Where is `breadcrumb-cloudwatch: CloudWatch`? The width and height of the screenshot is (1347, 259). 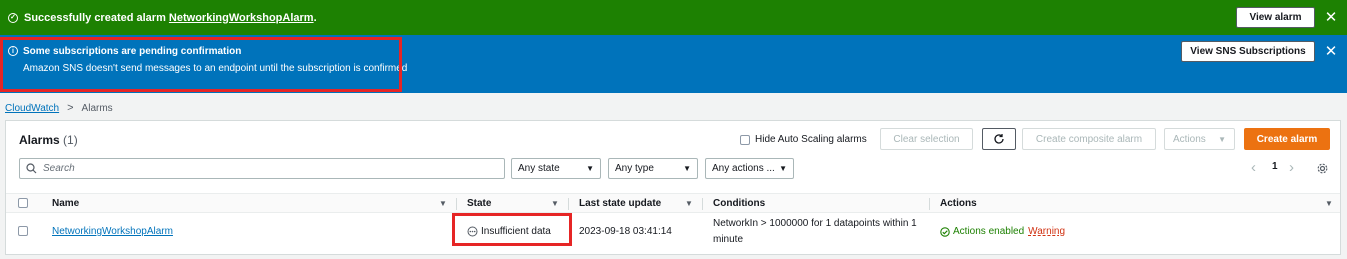
breadcrumb-cloudwatch: CloudWatch is located at coordinates (32, 108).